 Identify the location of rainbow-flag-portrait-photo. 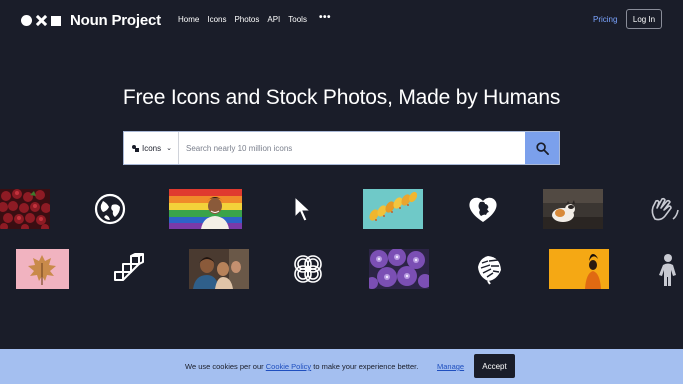
(205, 209).